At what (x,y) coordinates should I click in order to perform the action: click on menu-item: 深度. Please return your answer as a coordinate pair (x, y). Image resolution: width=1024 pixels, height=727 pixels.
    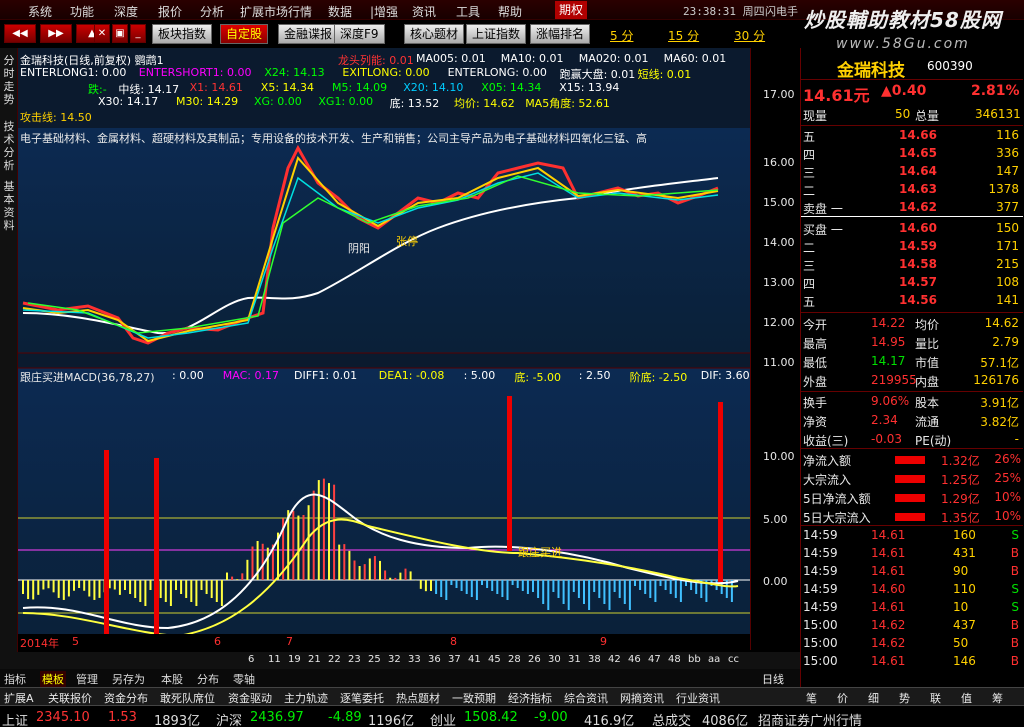
    Looking at the image, I should click on (126, 11).